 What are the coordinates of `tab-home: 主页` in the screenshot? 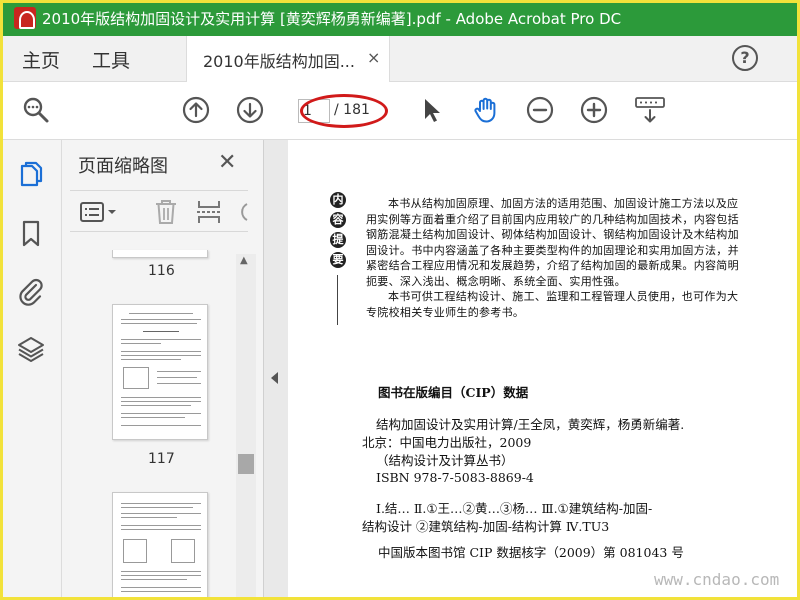 It's located at (41, 59).